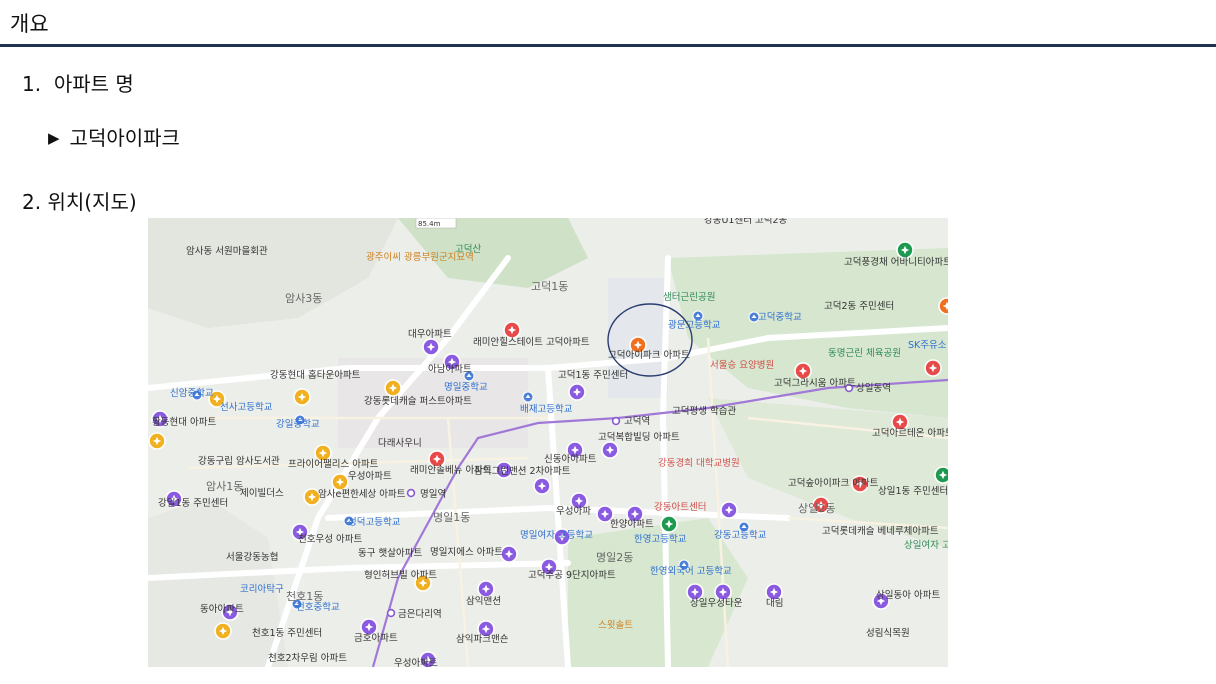  What do you see at coordinates (451, 517) in the screenshot?
I see `map-label: 명일1동` at bounding box center [451, 517].